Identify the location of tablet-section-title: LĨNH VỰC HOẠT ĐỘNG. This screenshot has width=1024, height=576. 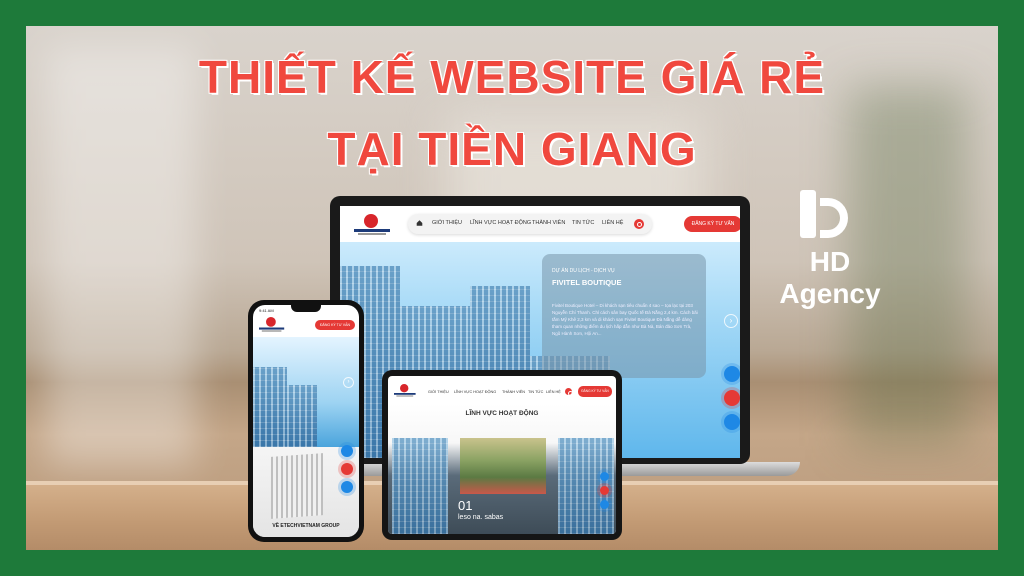
(502, 413).